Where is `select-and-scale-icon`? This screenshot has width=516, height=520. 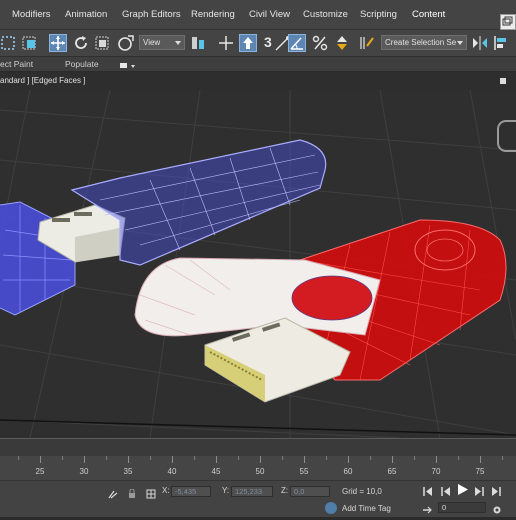
select-and-scale-icon is located at coordinates (103, 43).